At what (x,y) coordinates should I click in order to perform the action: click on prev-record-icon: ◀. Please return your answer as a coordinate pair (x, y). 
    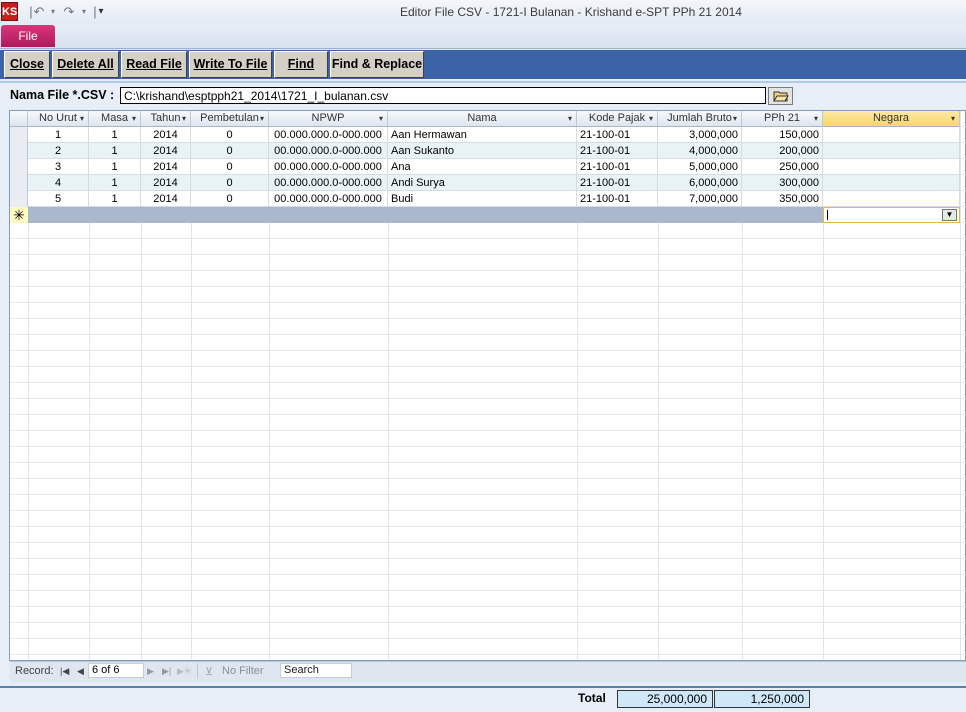
    Looking at the image, I should click on (80, 671).